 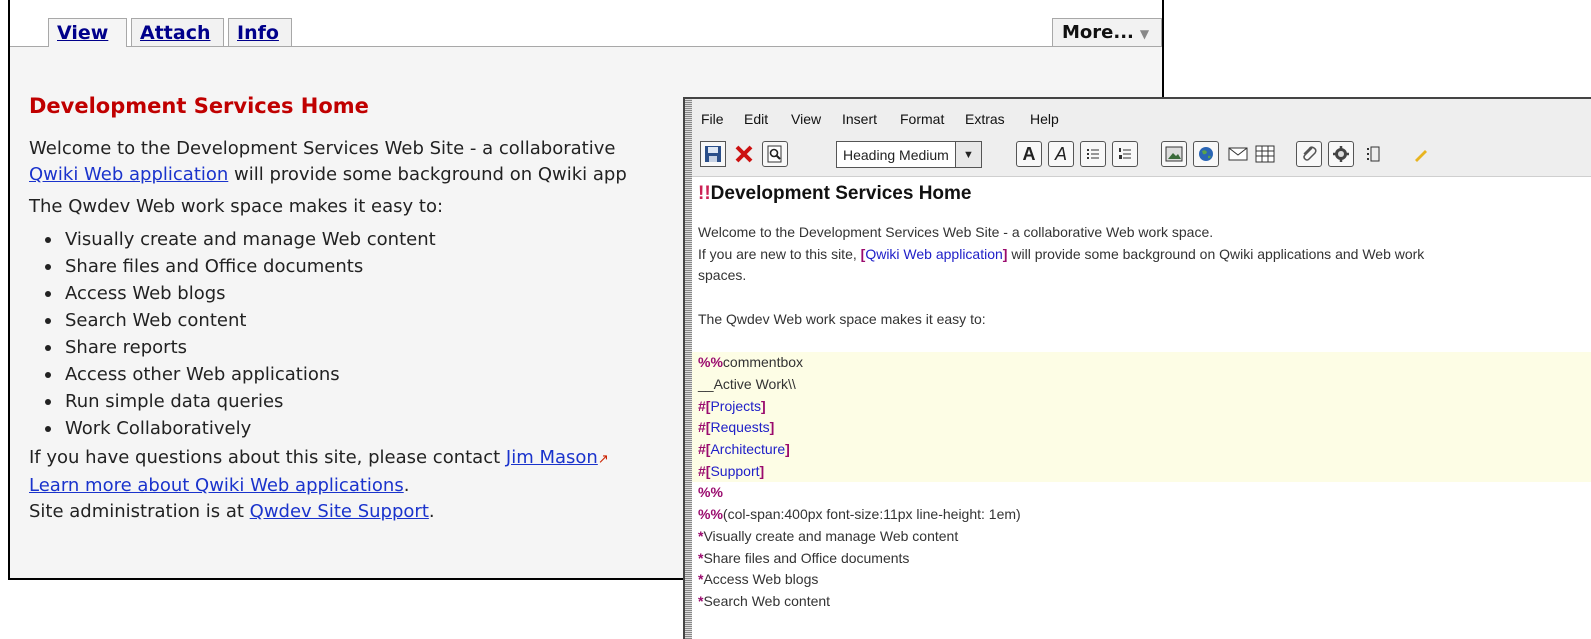 What do you see at coordinates (216, 485) in the screenshot?
I see `learn-more-link: Learn more about Qwiki Web applications` at bounding box center [216, 485].